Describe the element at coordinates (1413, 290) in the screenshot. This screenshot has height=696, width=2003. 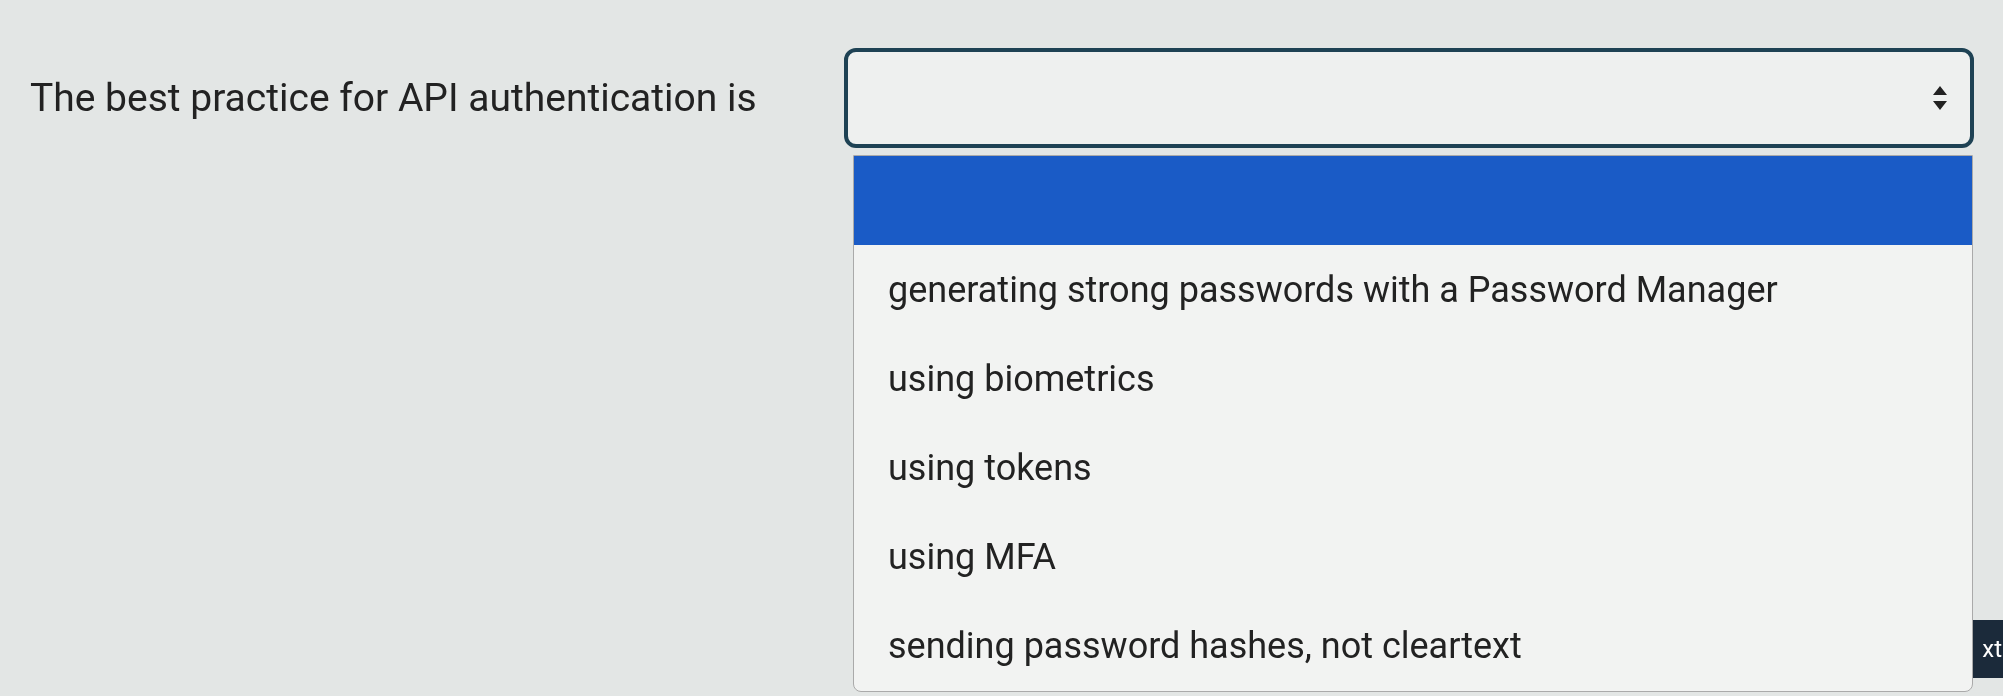
I see `dropdown-option: generating strong passwords with a Password Manager` at that location.